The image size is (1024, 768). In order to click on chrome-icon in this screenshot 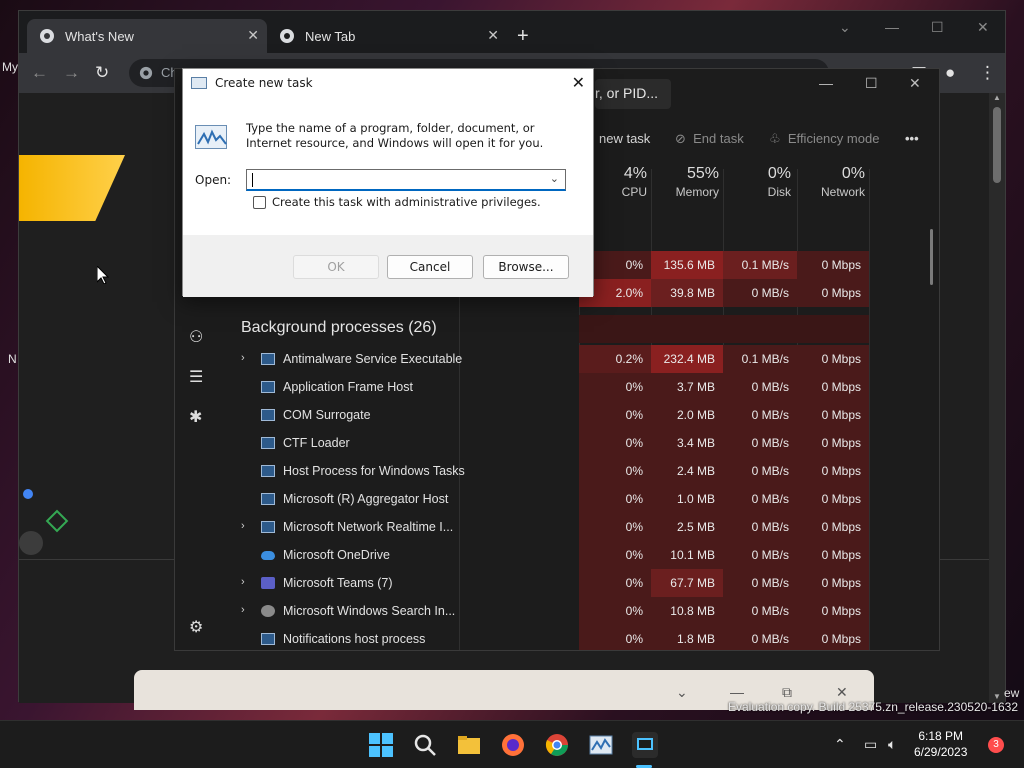, I will do `click(557, 745)`.